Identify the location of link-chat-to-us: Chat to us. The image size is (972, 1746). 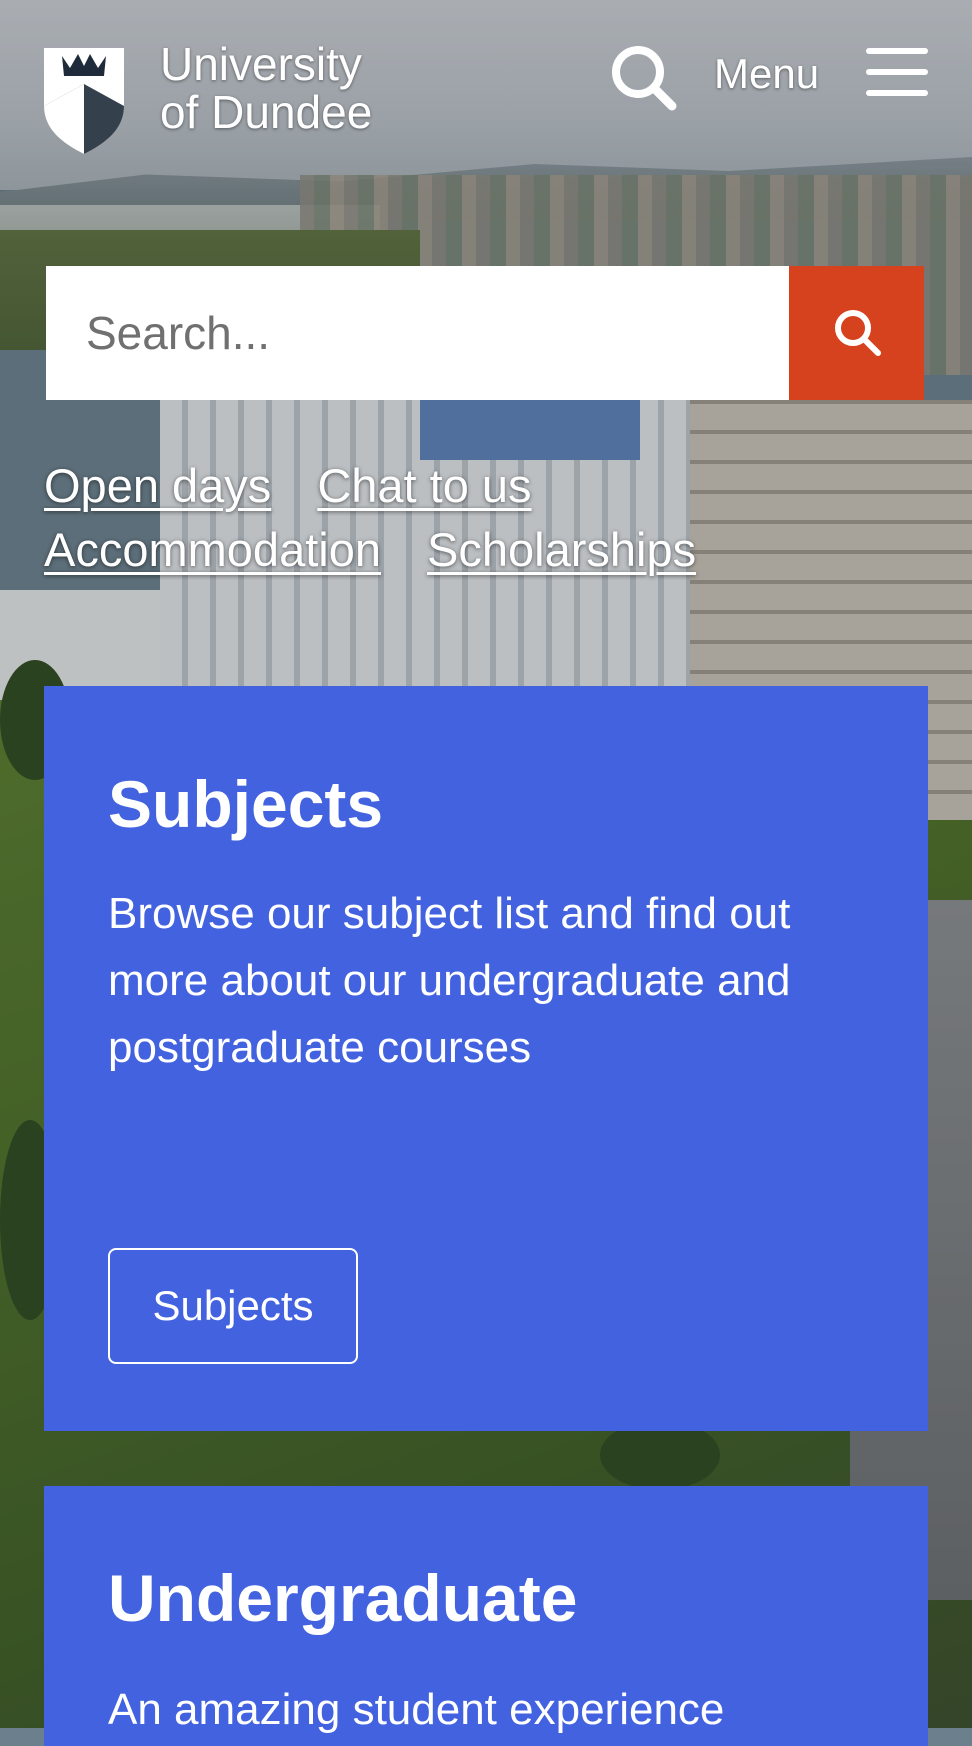
(424, 485).